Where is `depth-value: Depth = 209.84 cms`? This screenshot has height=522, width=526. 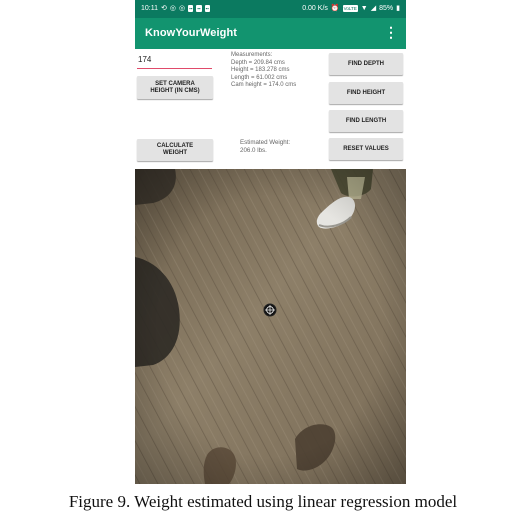
depth-value: Depth = 209.84 cms is located at coordinates (258, 62).